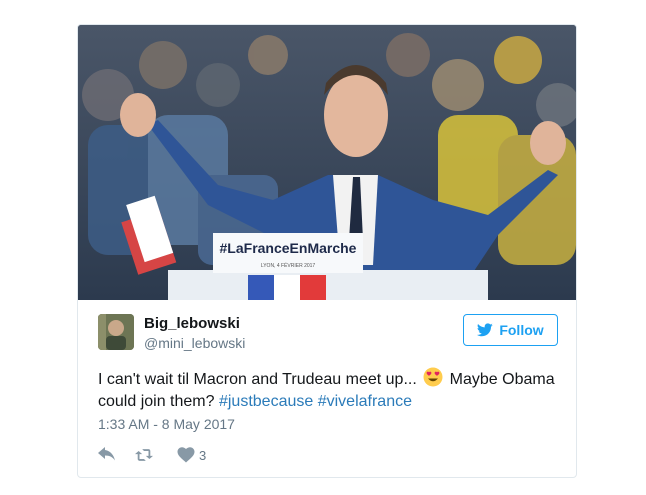 This screenshot has width=646, height=495. What do you see at coordinates (521, 330) in the screenshot?
I see `follow-label: Follow` at bounding box center [521, 330].